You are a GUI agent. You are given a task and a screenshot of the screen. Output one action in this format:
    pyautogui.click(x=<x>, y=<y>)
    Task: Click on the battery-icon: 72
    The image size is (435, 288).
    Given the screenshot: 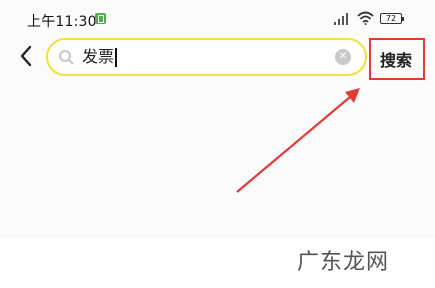 What is the action you would take?
    pyautogui.click(x=392, y=18)
    